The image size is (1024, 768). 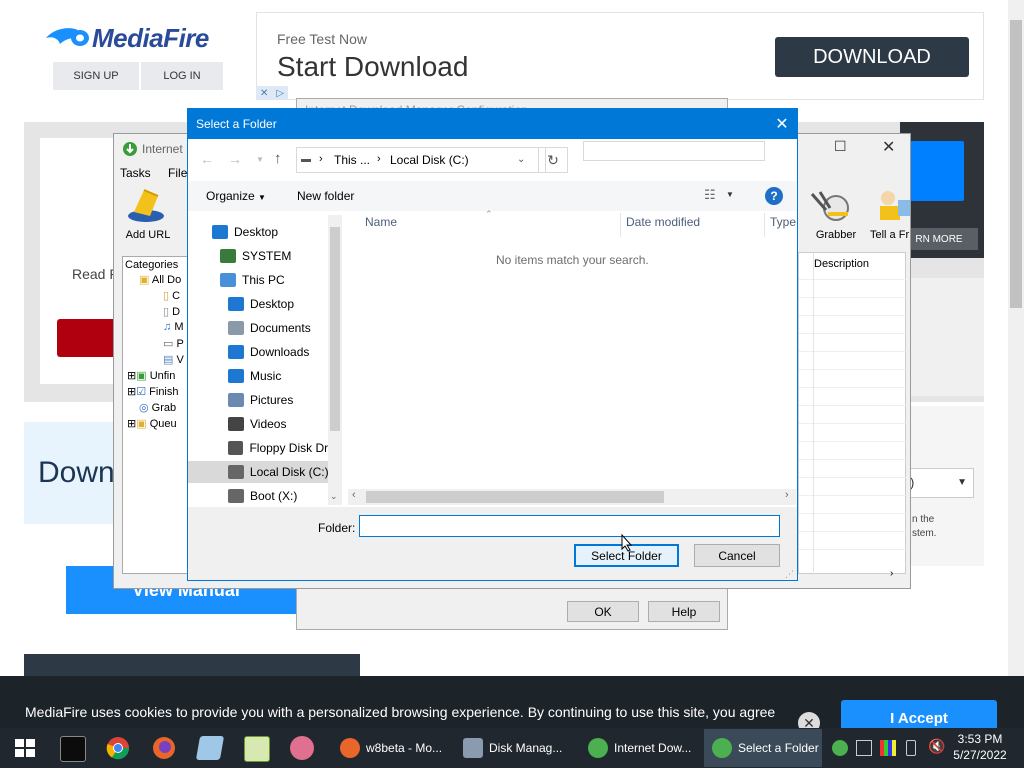 I want to click on forward-arrow-icon: →, so click(x=235, y=159).